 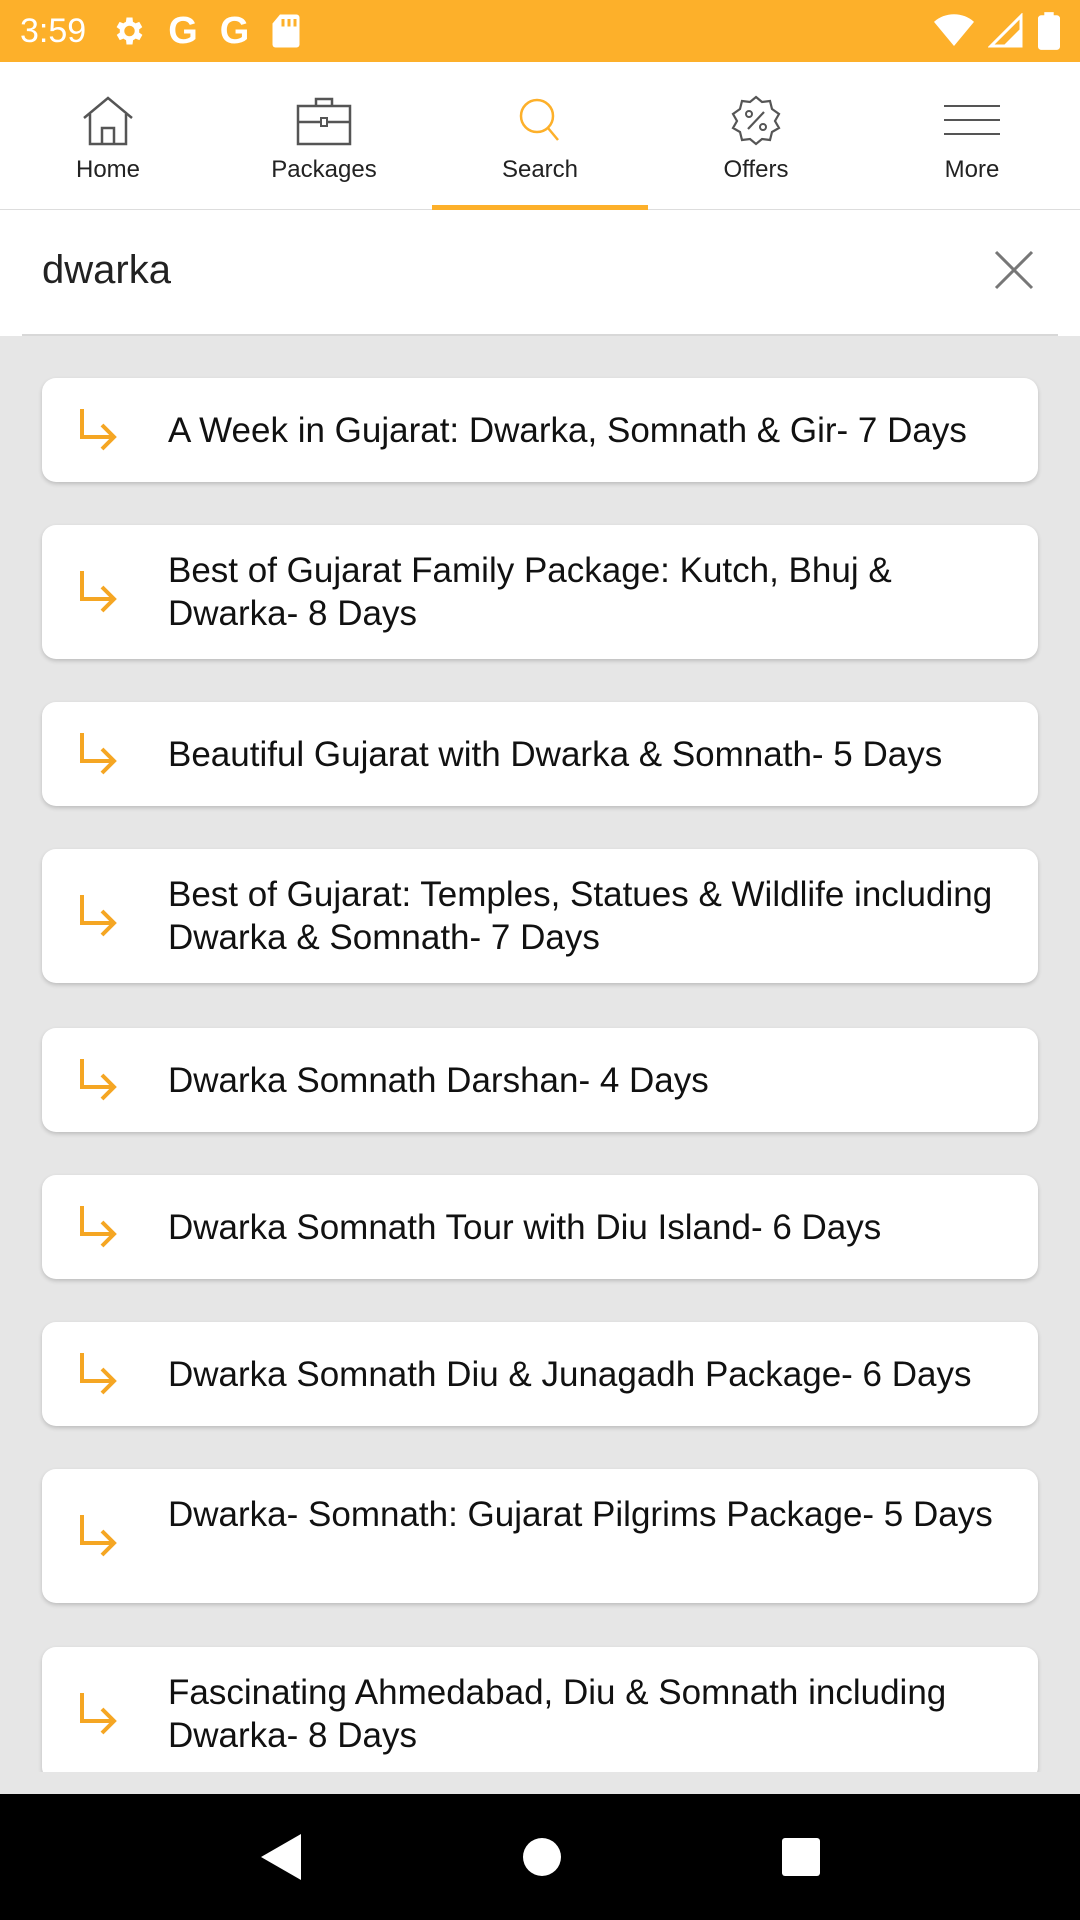 What do you see at coordinates (756, 120) in the screenshot?
I see `discount-badge-icon` at bounding box center [756, 120].